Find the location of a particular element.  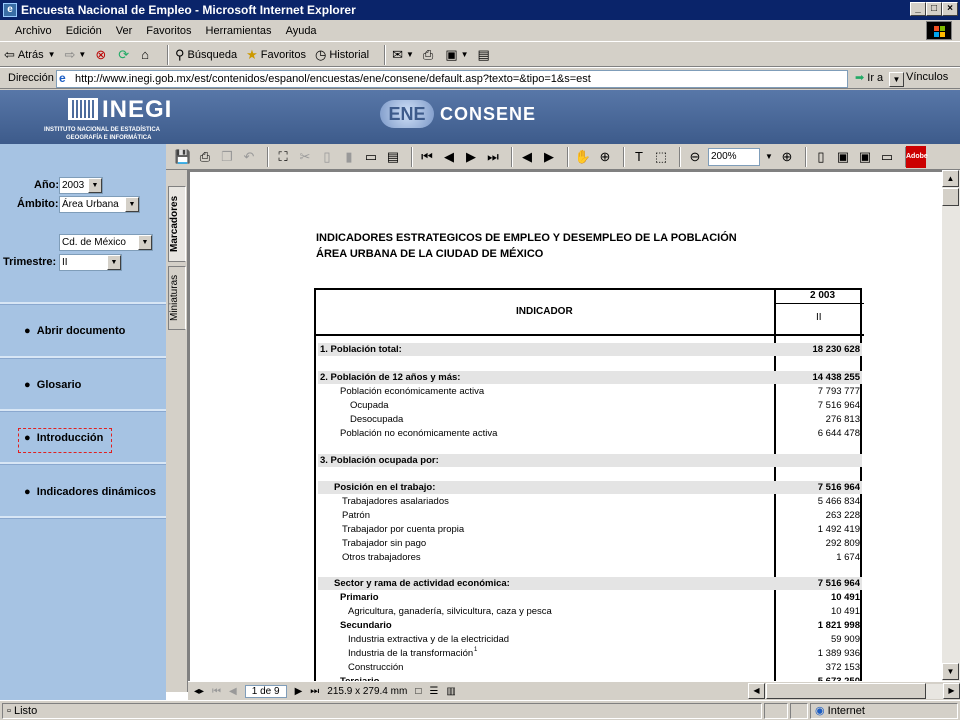

menu-ayuda: Ayuda is located at coordinates (301, 31).